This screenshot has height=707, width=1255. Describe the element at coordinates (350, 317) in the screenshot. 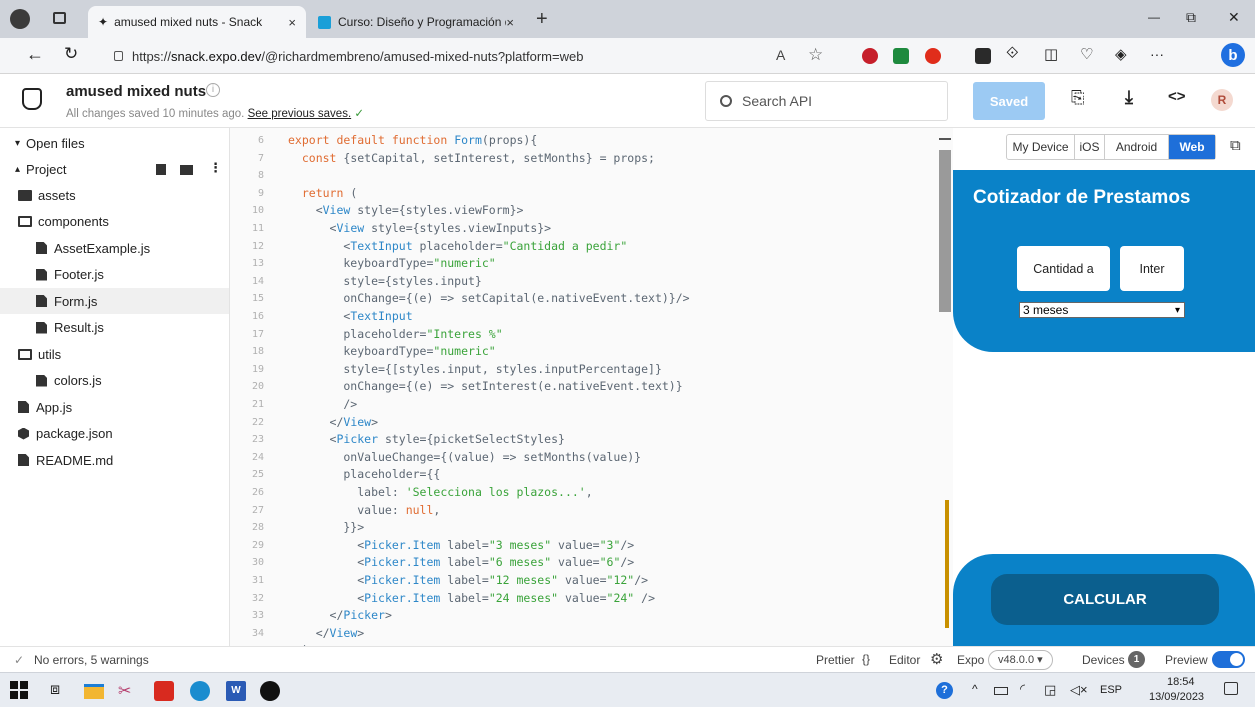

I see `code-line: <TextInput` at that location.